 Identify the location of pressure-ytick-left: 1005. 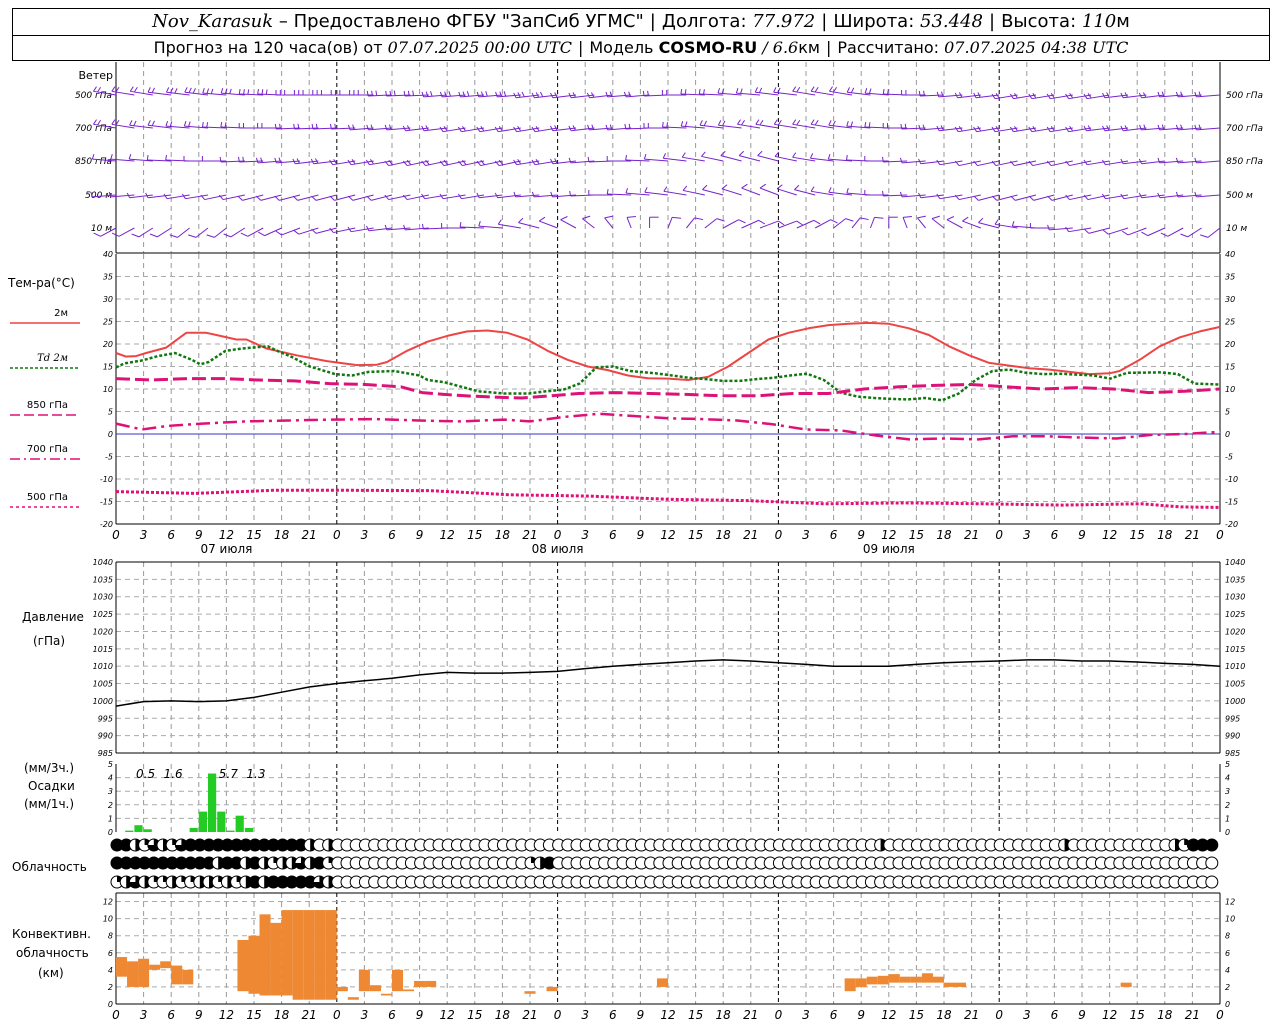
(103, 684).